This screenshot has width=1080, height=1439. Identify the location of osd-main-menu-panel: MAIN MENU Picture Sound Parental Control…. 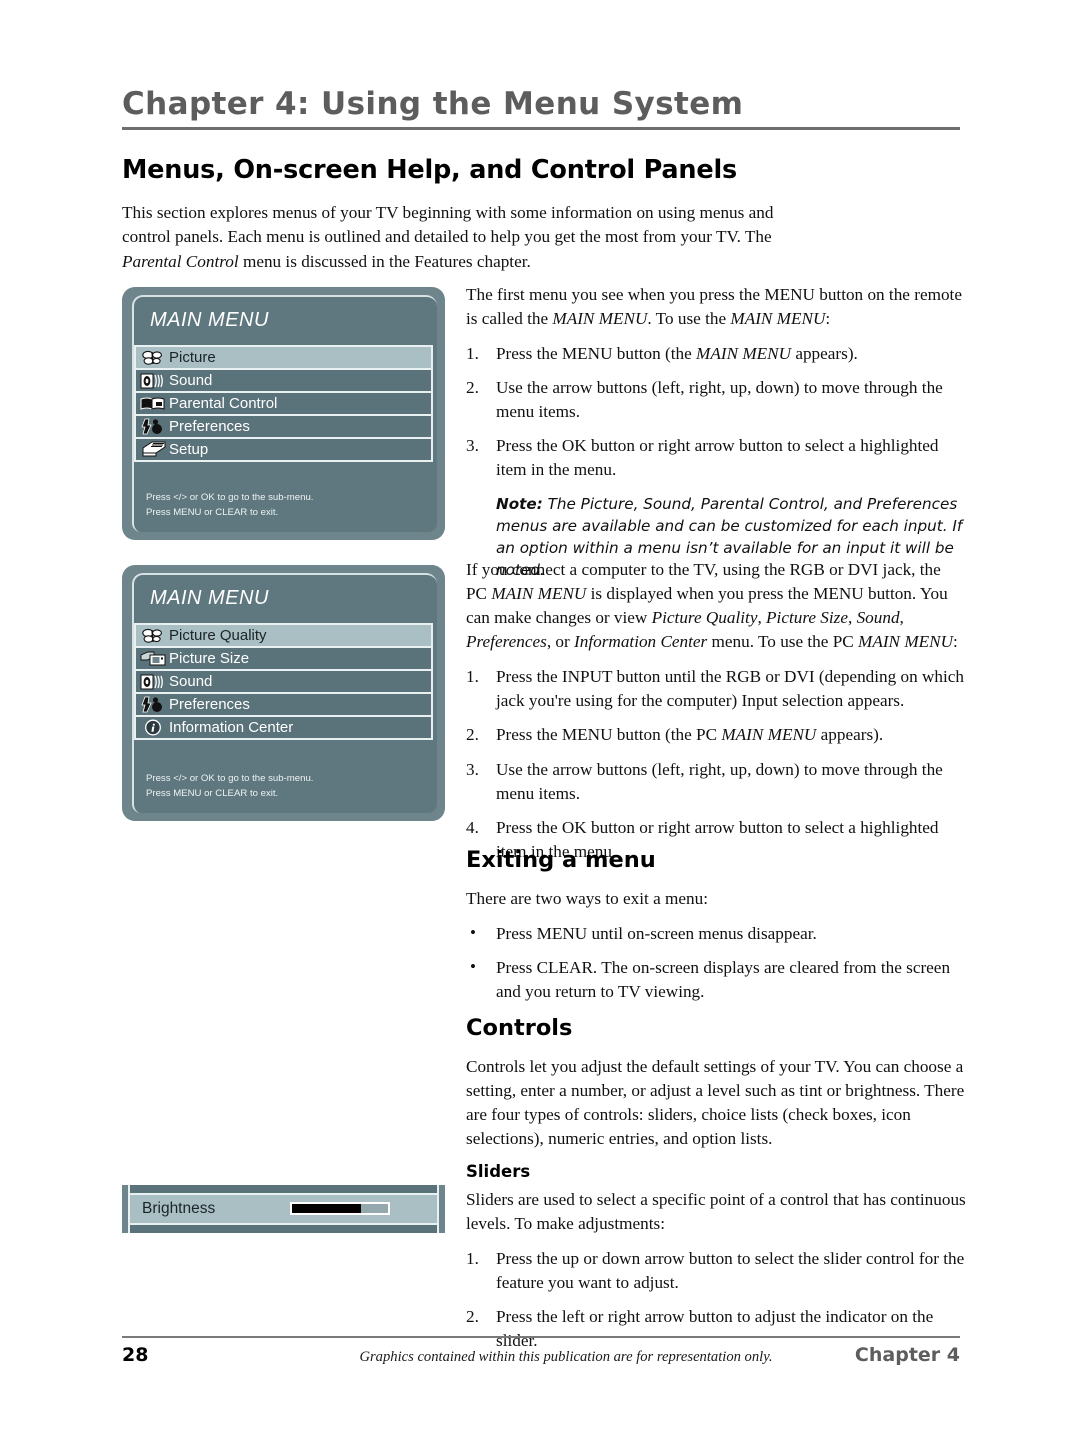
(283, 413).